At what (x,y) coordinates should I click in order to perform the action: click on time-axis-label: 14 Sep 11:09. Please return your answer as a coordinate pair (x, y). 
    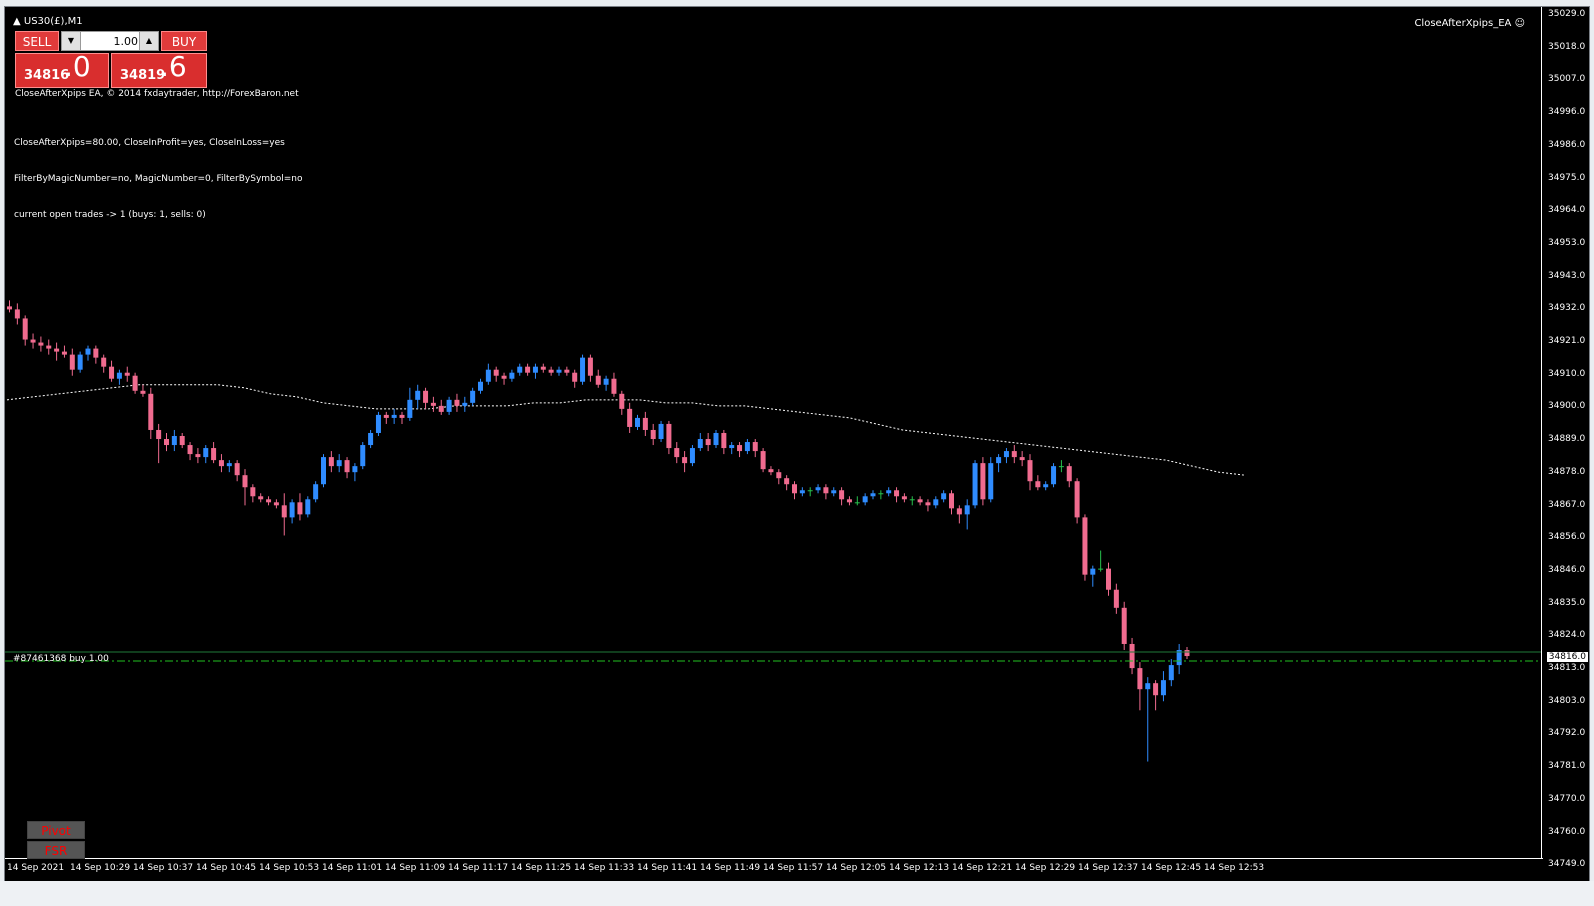
    Looking at the image, I should click on (415, 868).